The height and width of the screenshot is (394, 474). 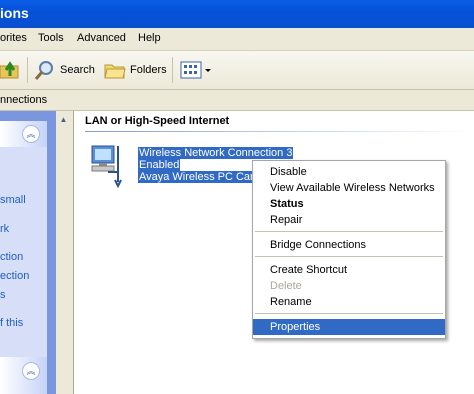 I want to click on connection-name: Wireless Network Connection 3, so click(x=216, y=153).